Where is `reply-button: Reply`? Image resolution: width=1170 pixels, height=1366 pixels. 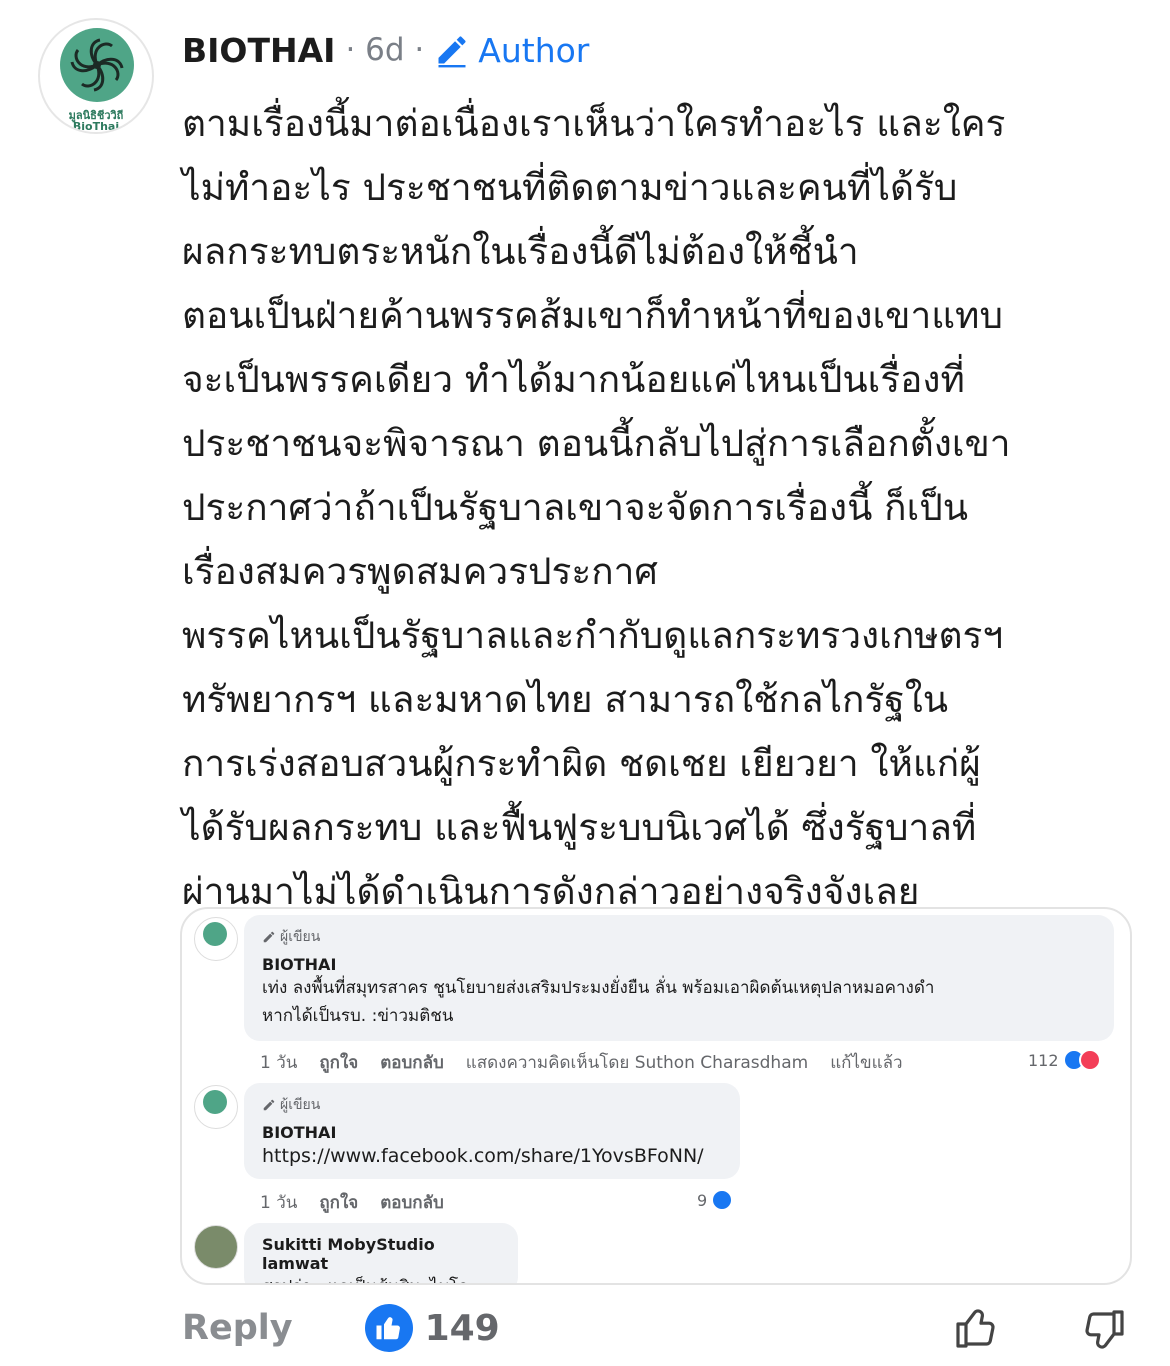
reply-button: Reply is located at coordinates (237, 1328).